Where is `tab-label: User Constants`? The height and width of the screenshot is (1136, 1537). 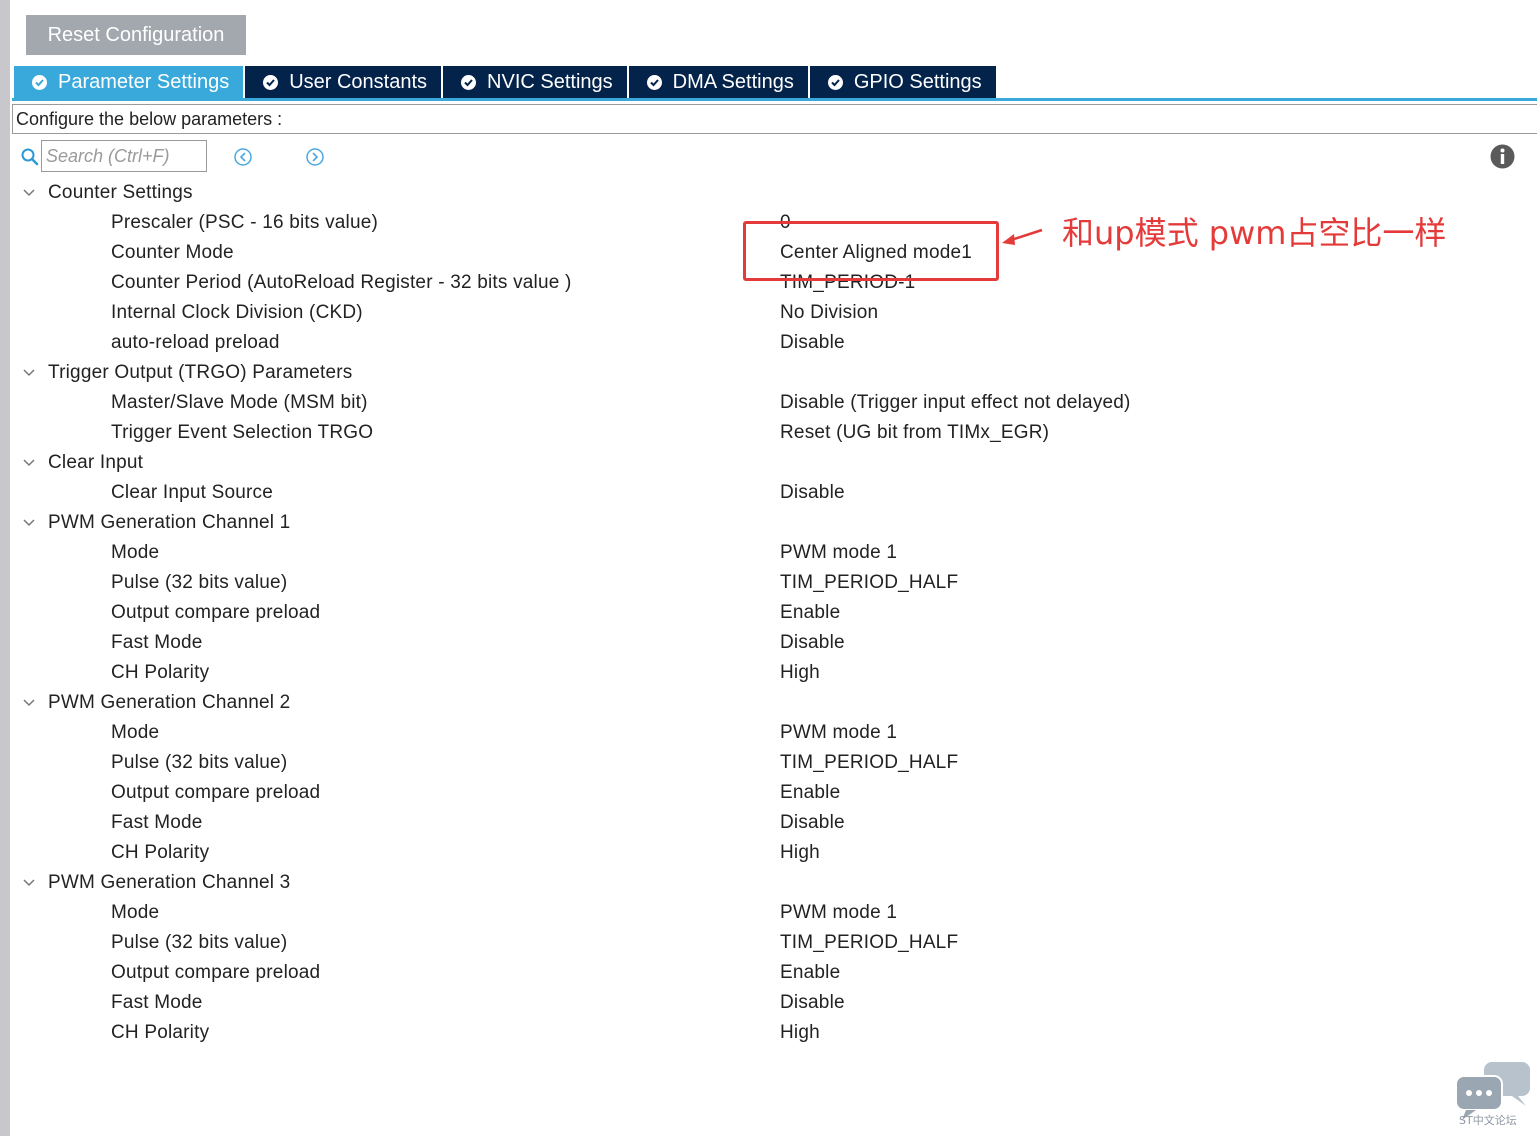
tab-label: User Constants is located at coordinates (358, 81).